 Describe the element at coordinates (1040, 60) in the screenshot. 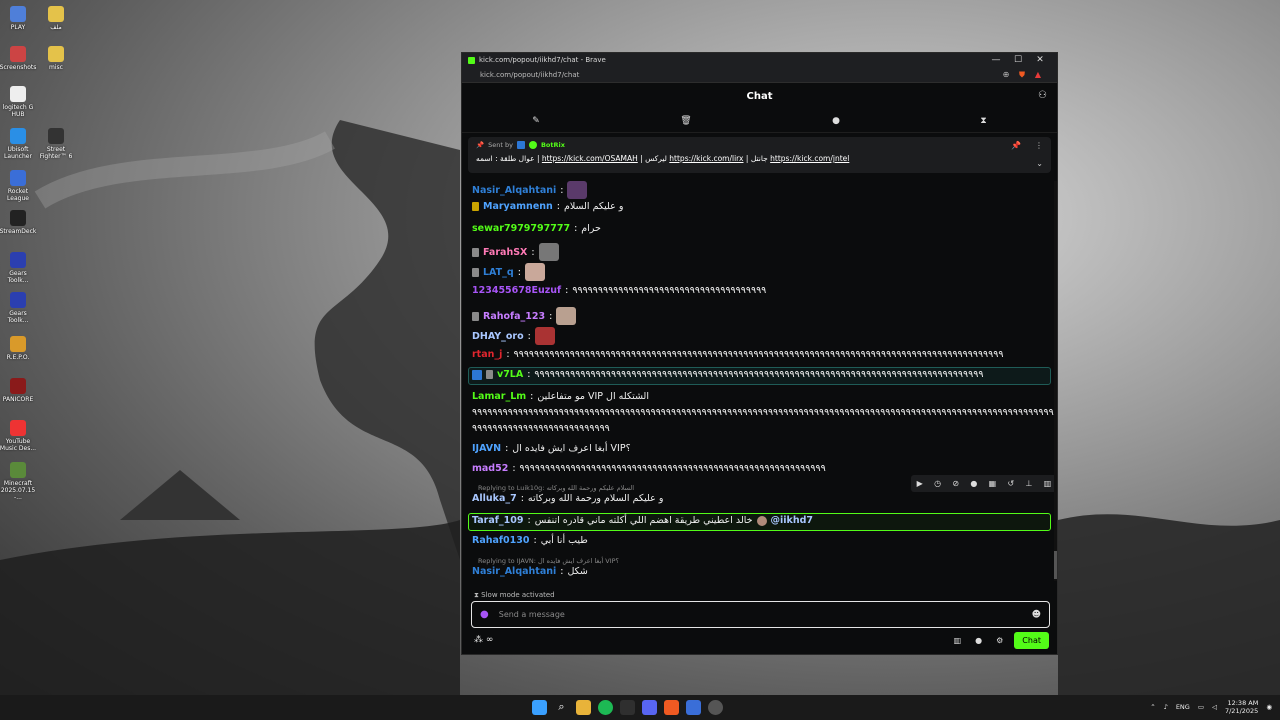

I see `close-button: ✕` at that location.